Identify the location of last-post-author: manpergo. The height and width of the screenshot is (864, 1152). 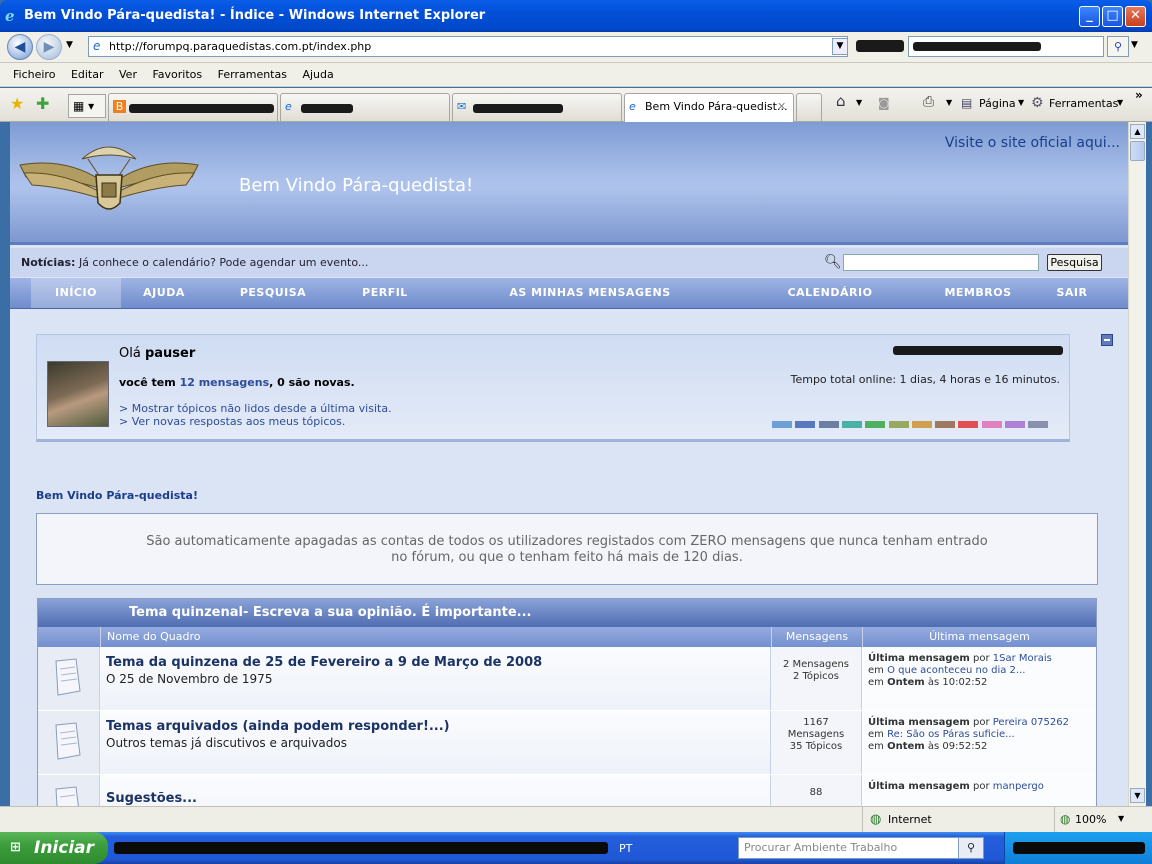
(1018, 786).